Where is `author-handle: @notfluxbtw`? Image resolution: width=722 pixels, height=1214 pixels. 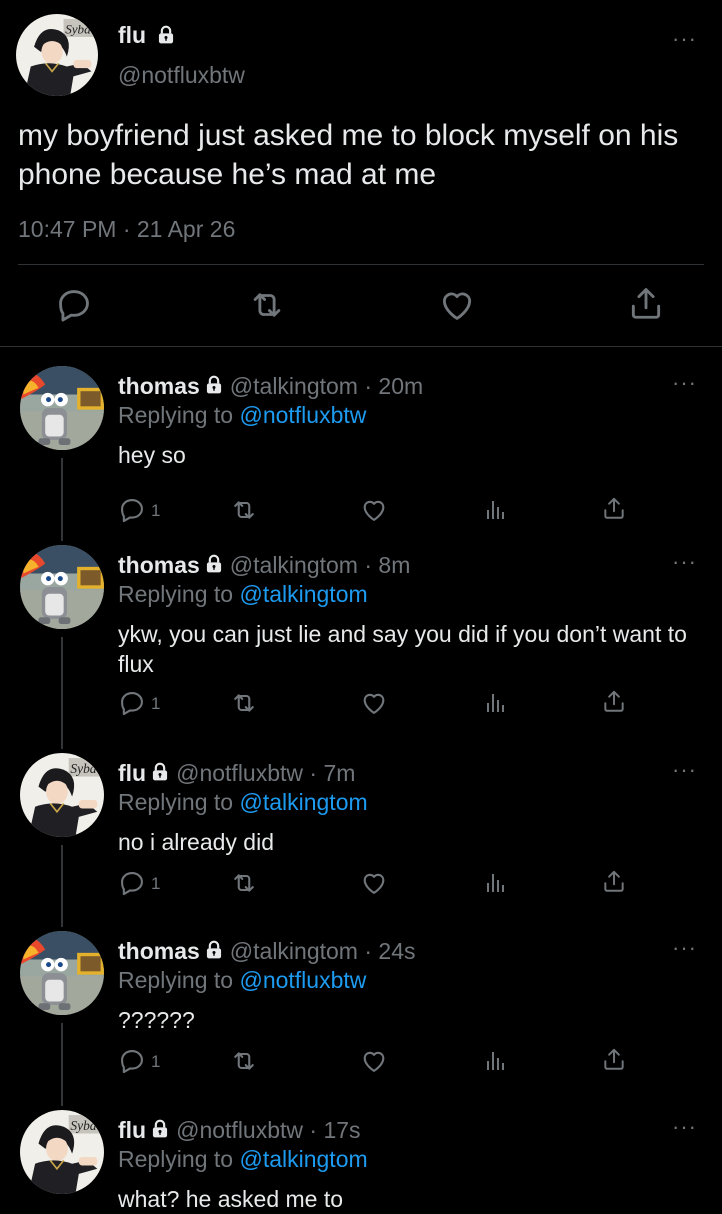
author-handle: @notfluxbtw is located at coordinates (181, 75).